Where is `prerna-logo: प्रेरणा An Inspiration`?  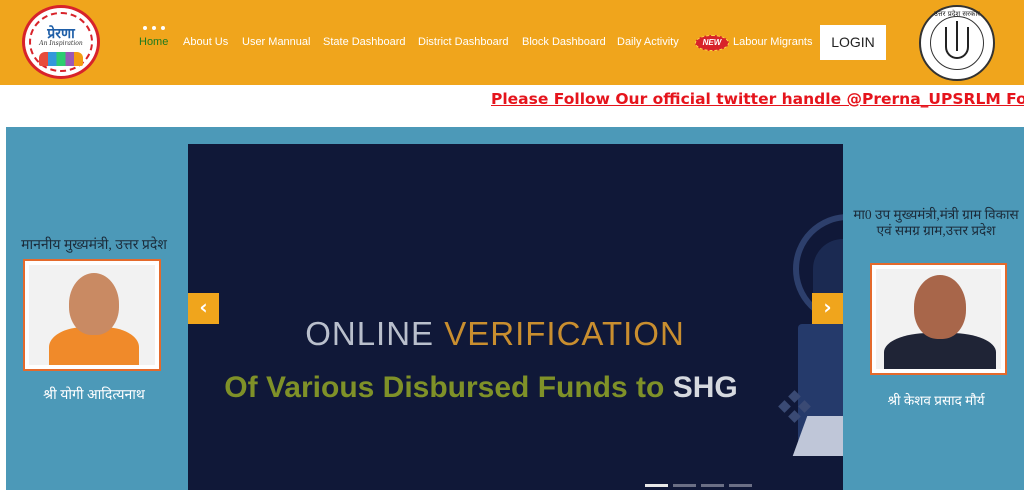
prerna-logo: प्रेरणा An Inspiration is located at coordinates (61, 42).